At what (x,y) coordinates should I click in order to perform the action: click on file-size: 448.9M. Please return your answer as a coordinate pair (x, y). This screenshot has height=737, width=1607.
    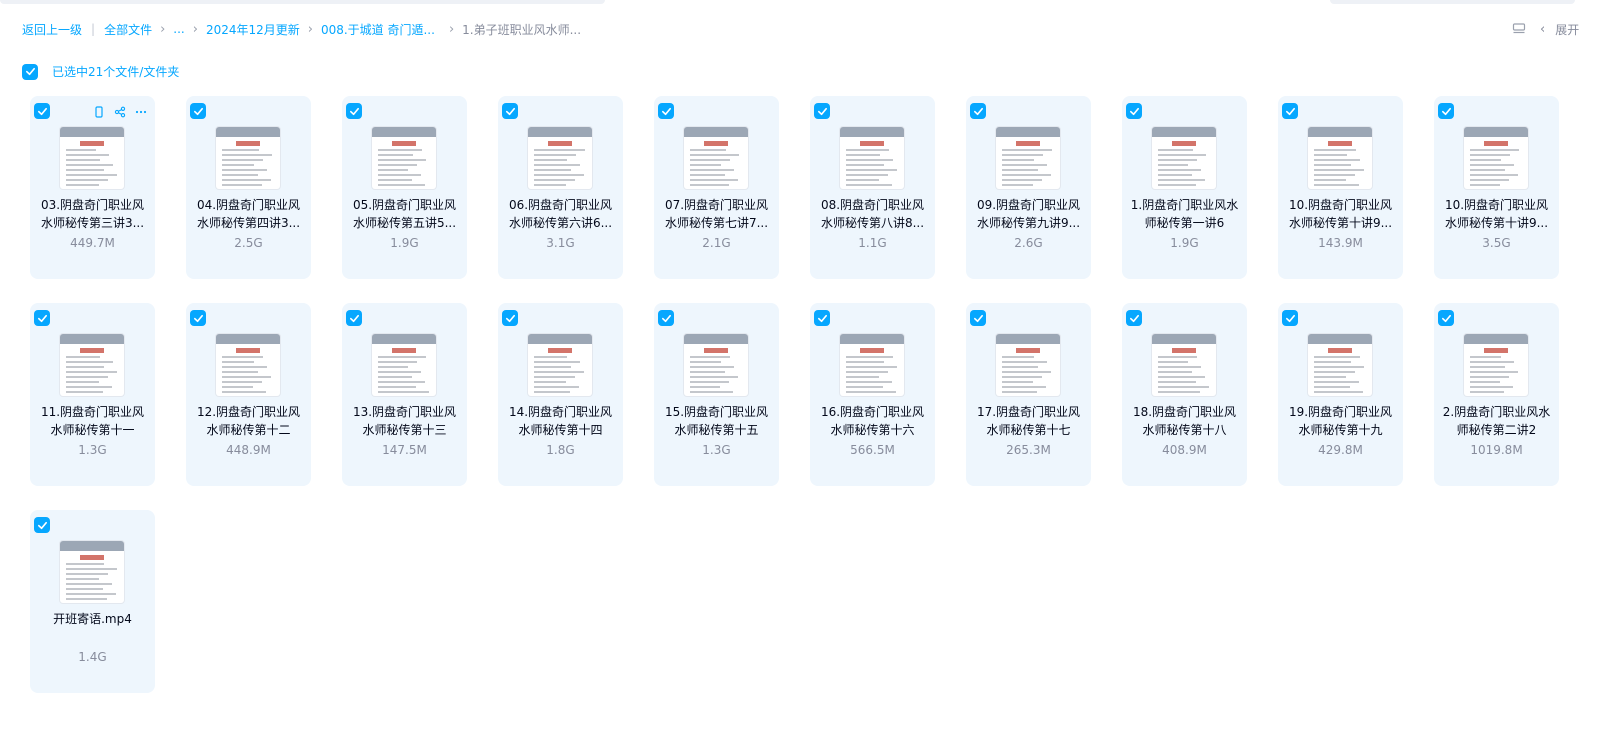
    Looking at the image, I should click on (248, 450).